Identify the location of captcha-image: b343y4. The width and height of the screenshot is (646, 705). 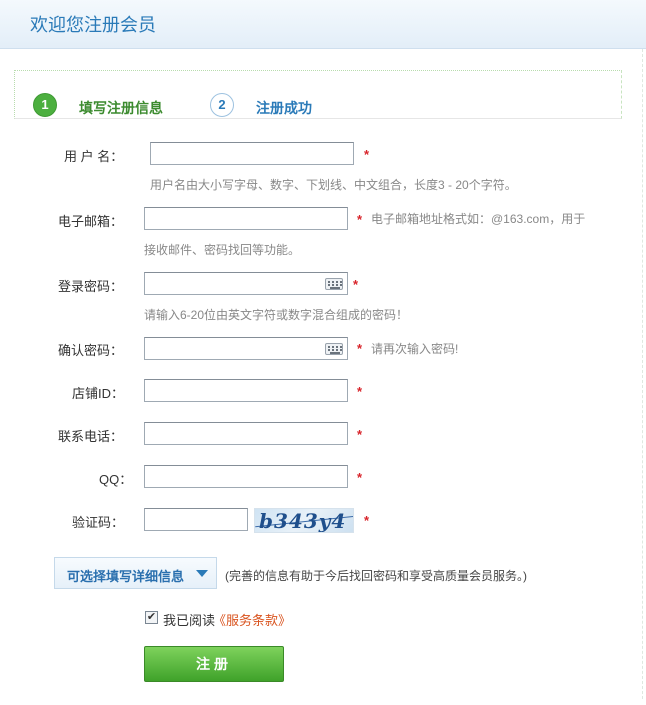
(304, 520).